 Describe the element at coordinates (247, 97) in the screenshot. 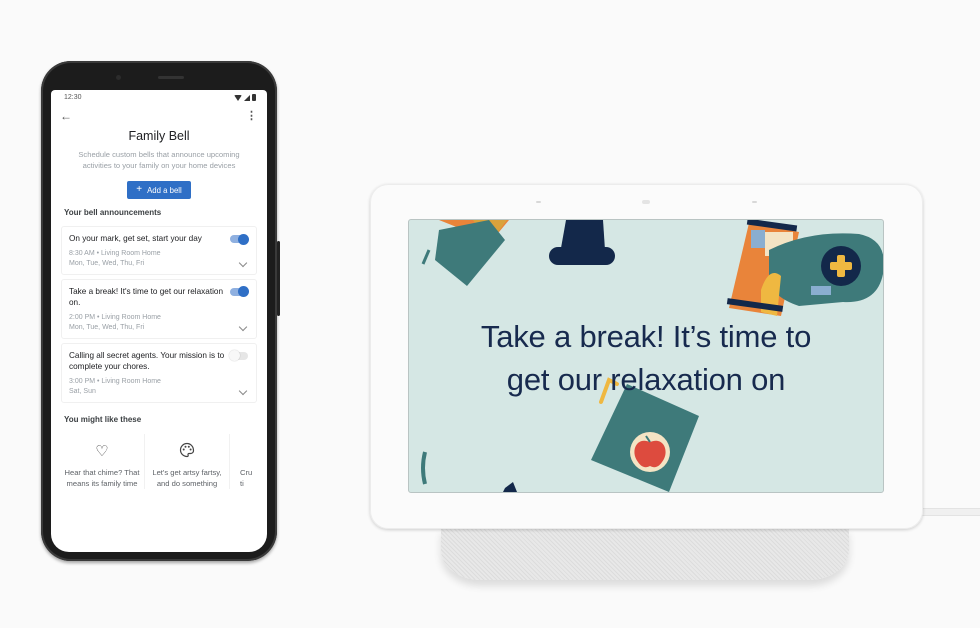

I see `signal-icon` at that location.